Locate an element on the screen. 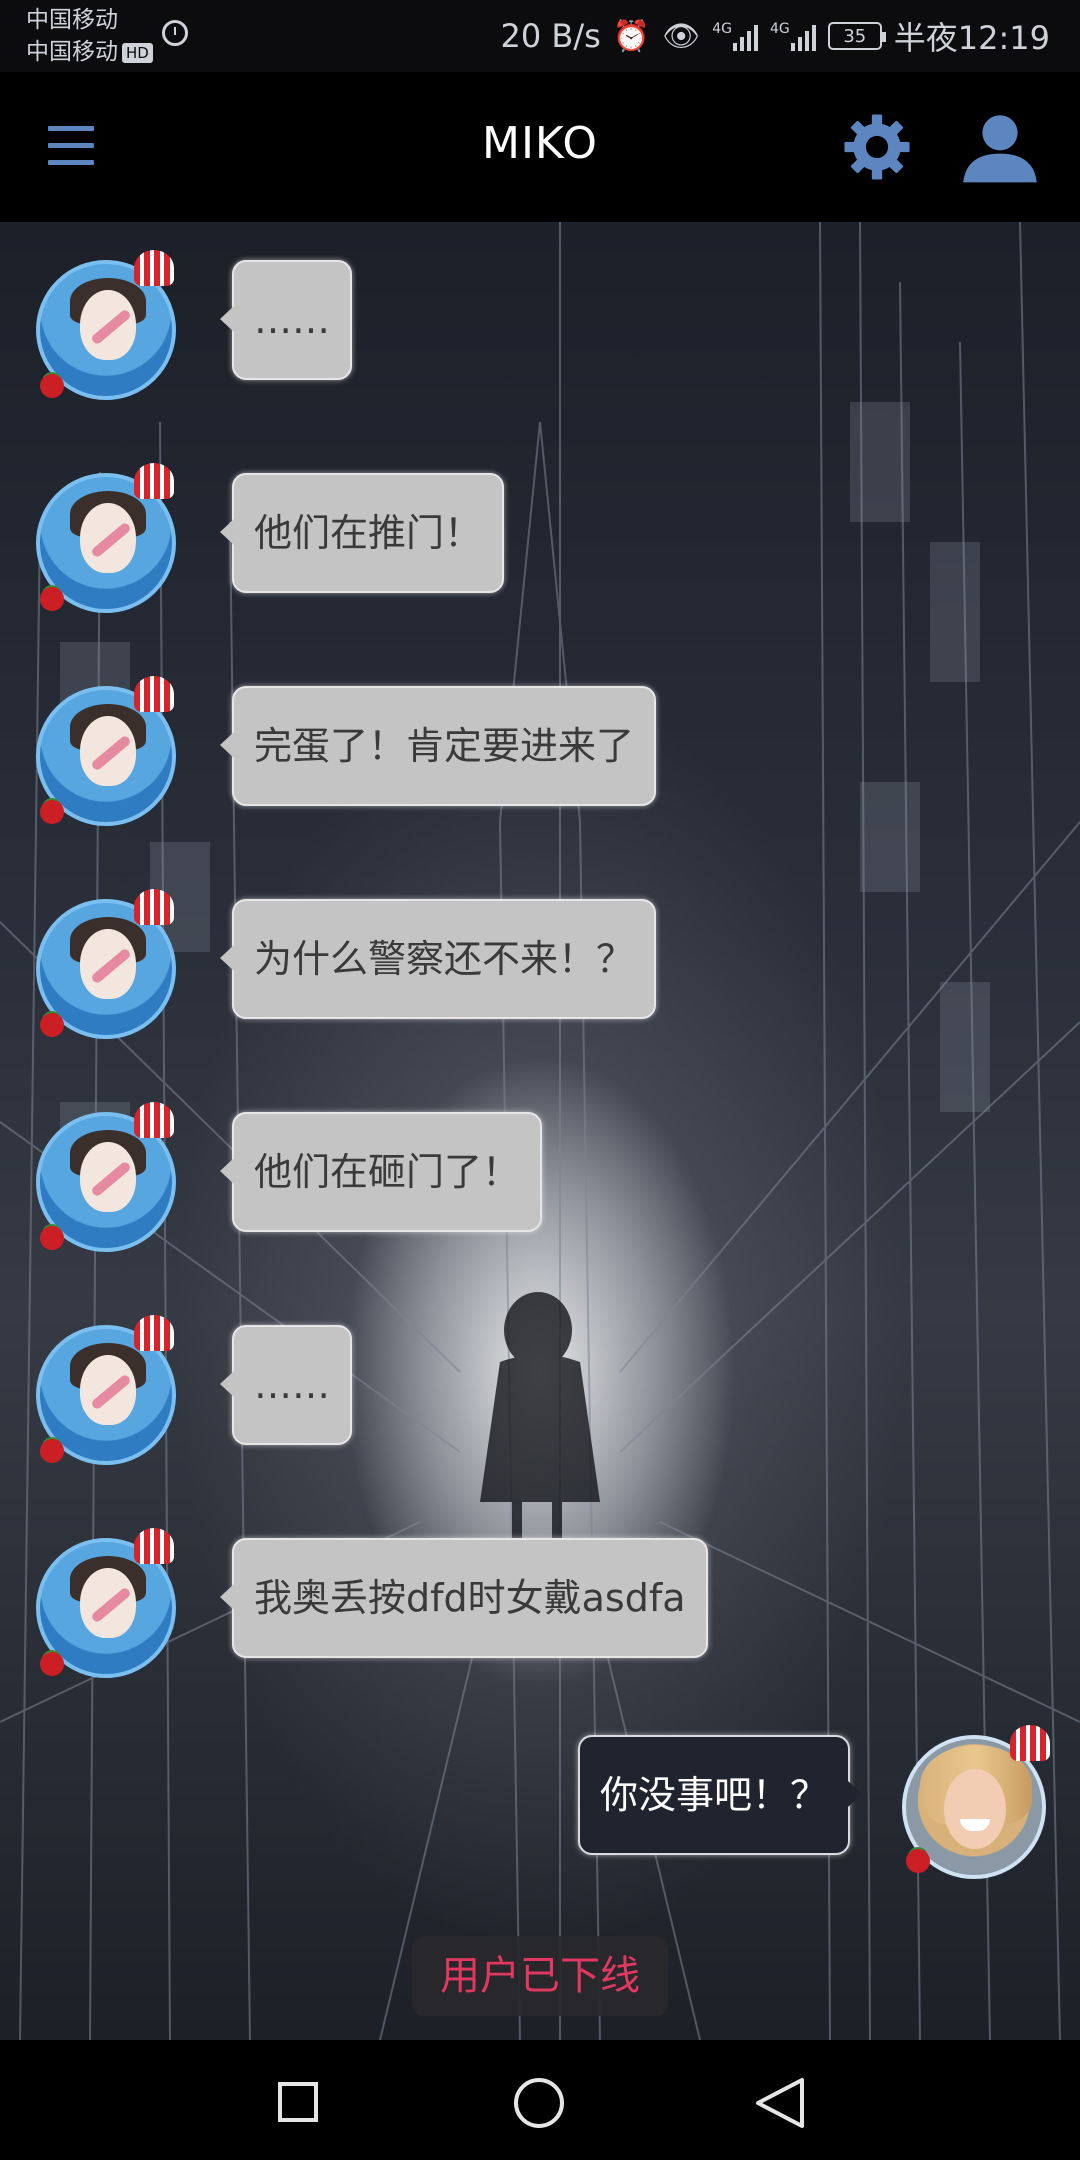 This screenshot has width=1080, height=2160. gear-icon is located at coordinates (877, 147).